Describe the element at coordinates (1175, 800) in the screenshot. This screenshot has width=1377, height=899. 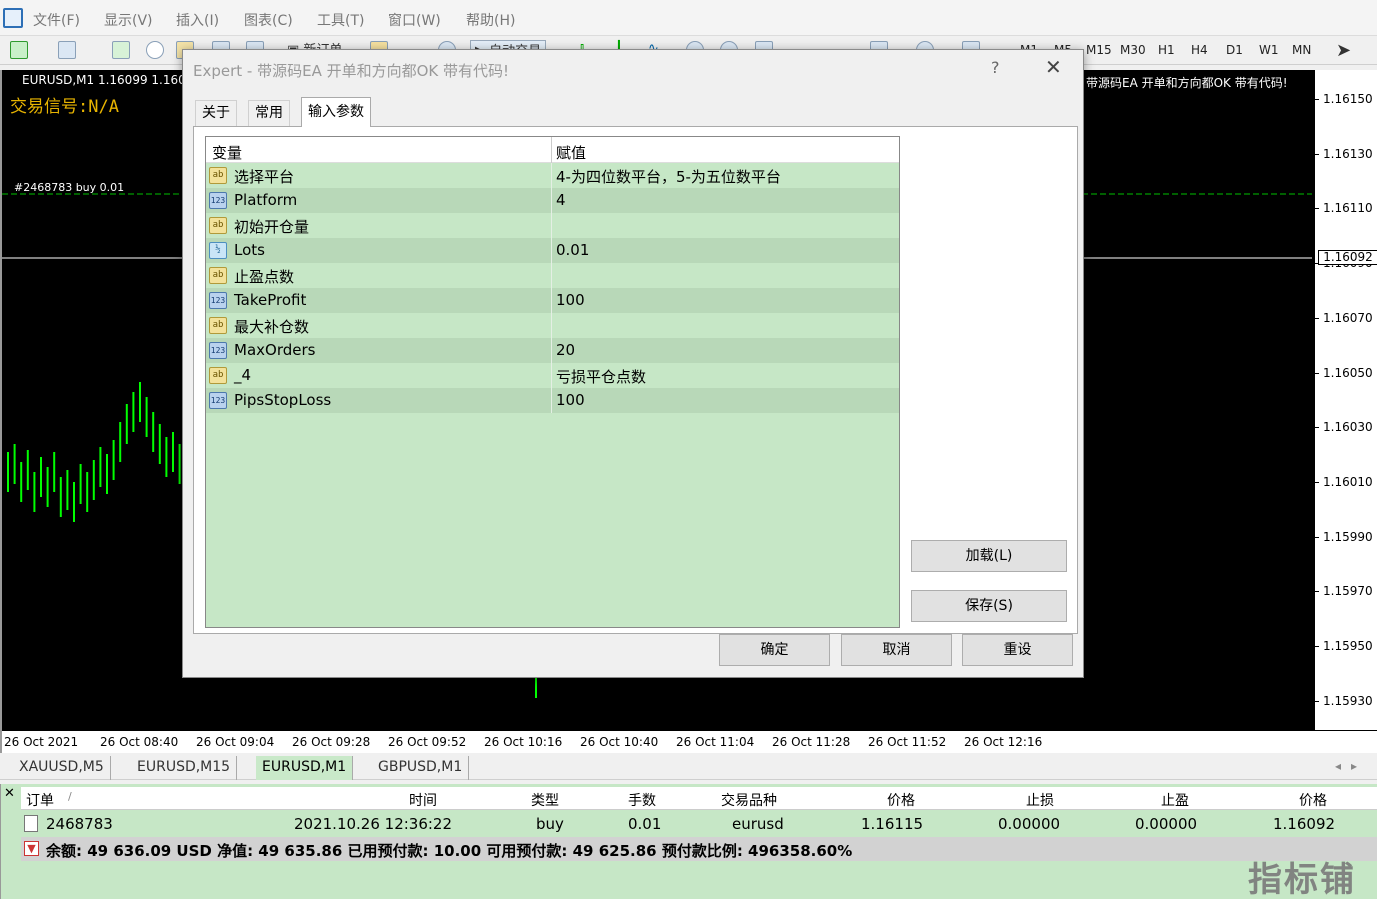
I see `col-tp: 止盈` at that location.